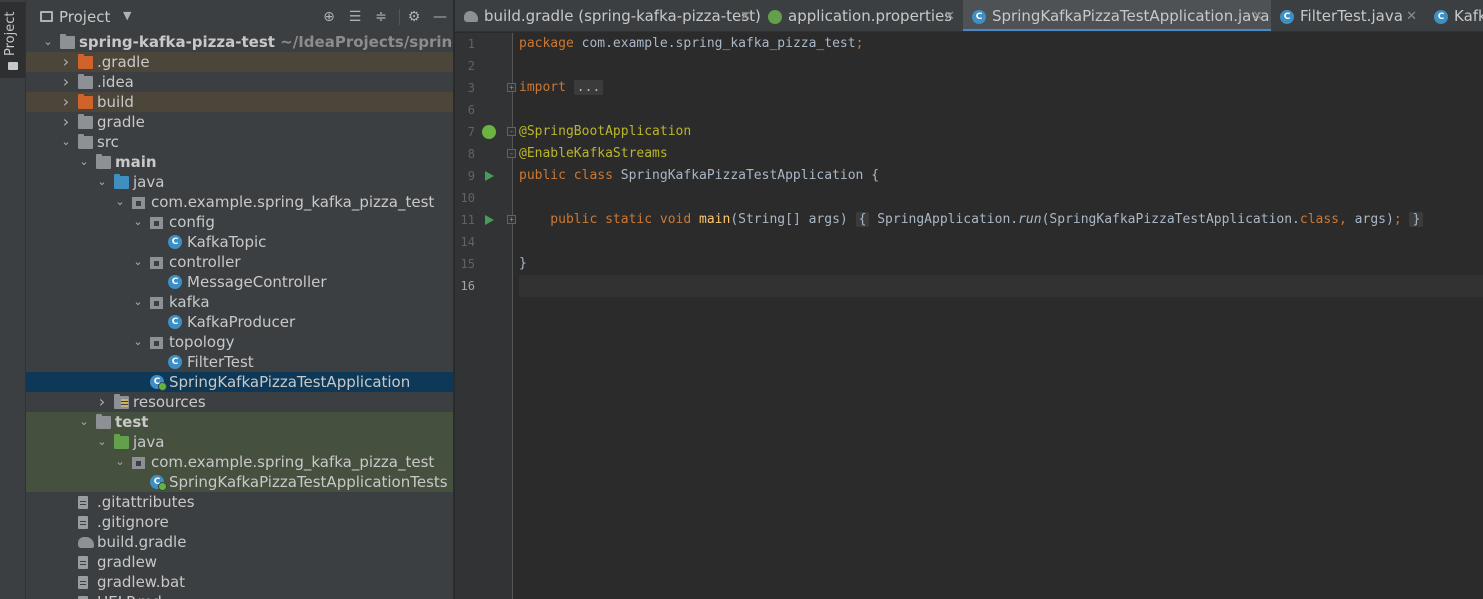  I want to click on editor-tab: application.properties ✕, so click(861, 15).